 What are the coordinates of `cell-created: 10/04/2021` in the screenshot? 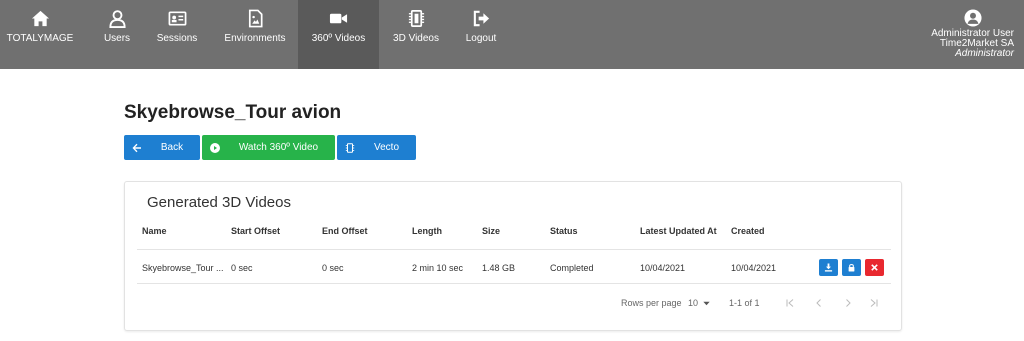 It's located at (754, 268).